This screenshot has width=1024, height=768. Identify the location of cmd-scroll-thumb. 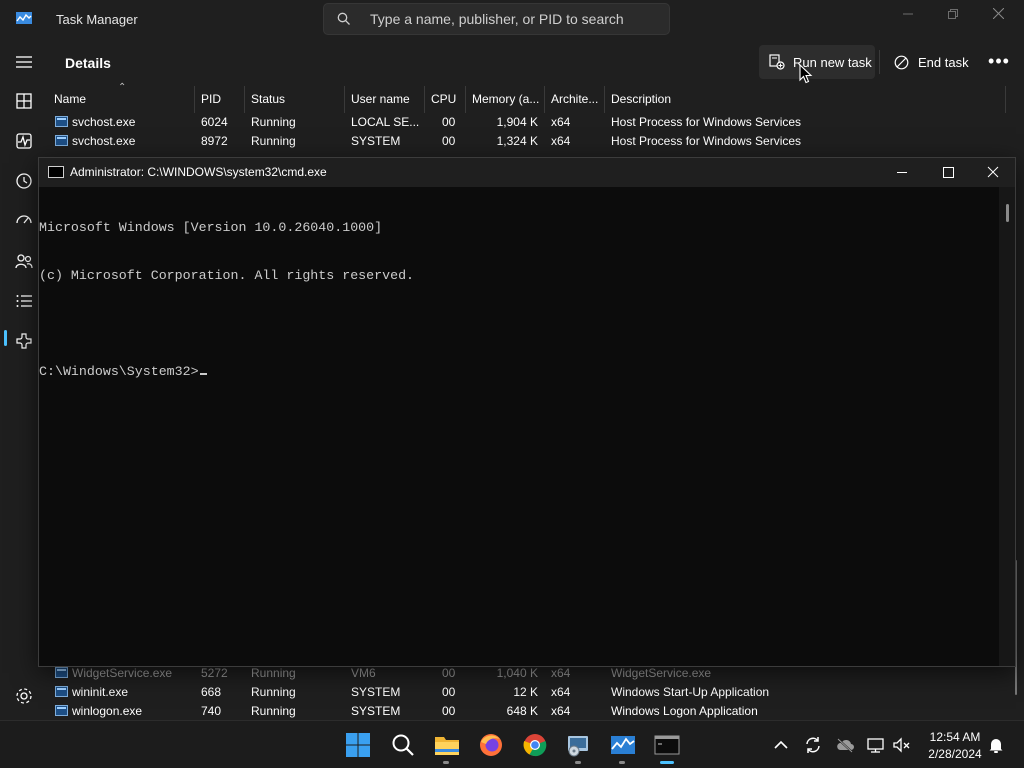
(1007, 213).